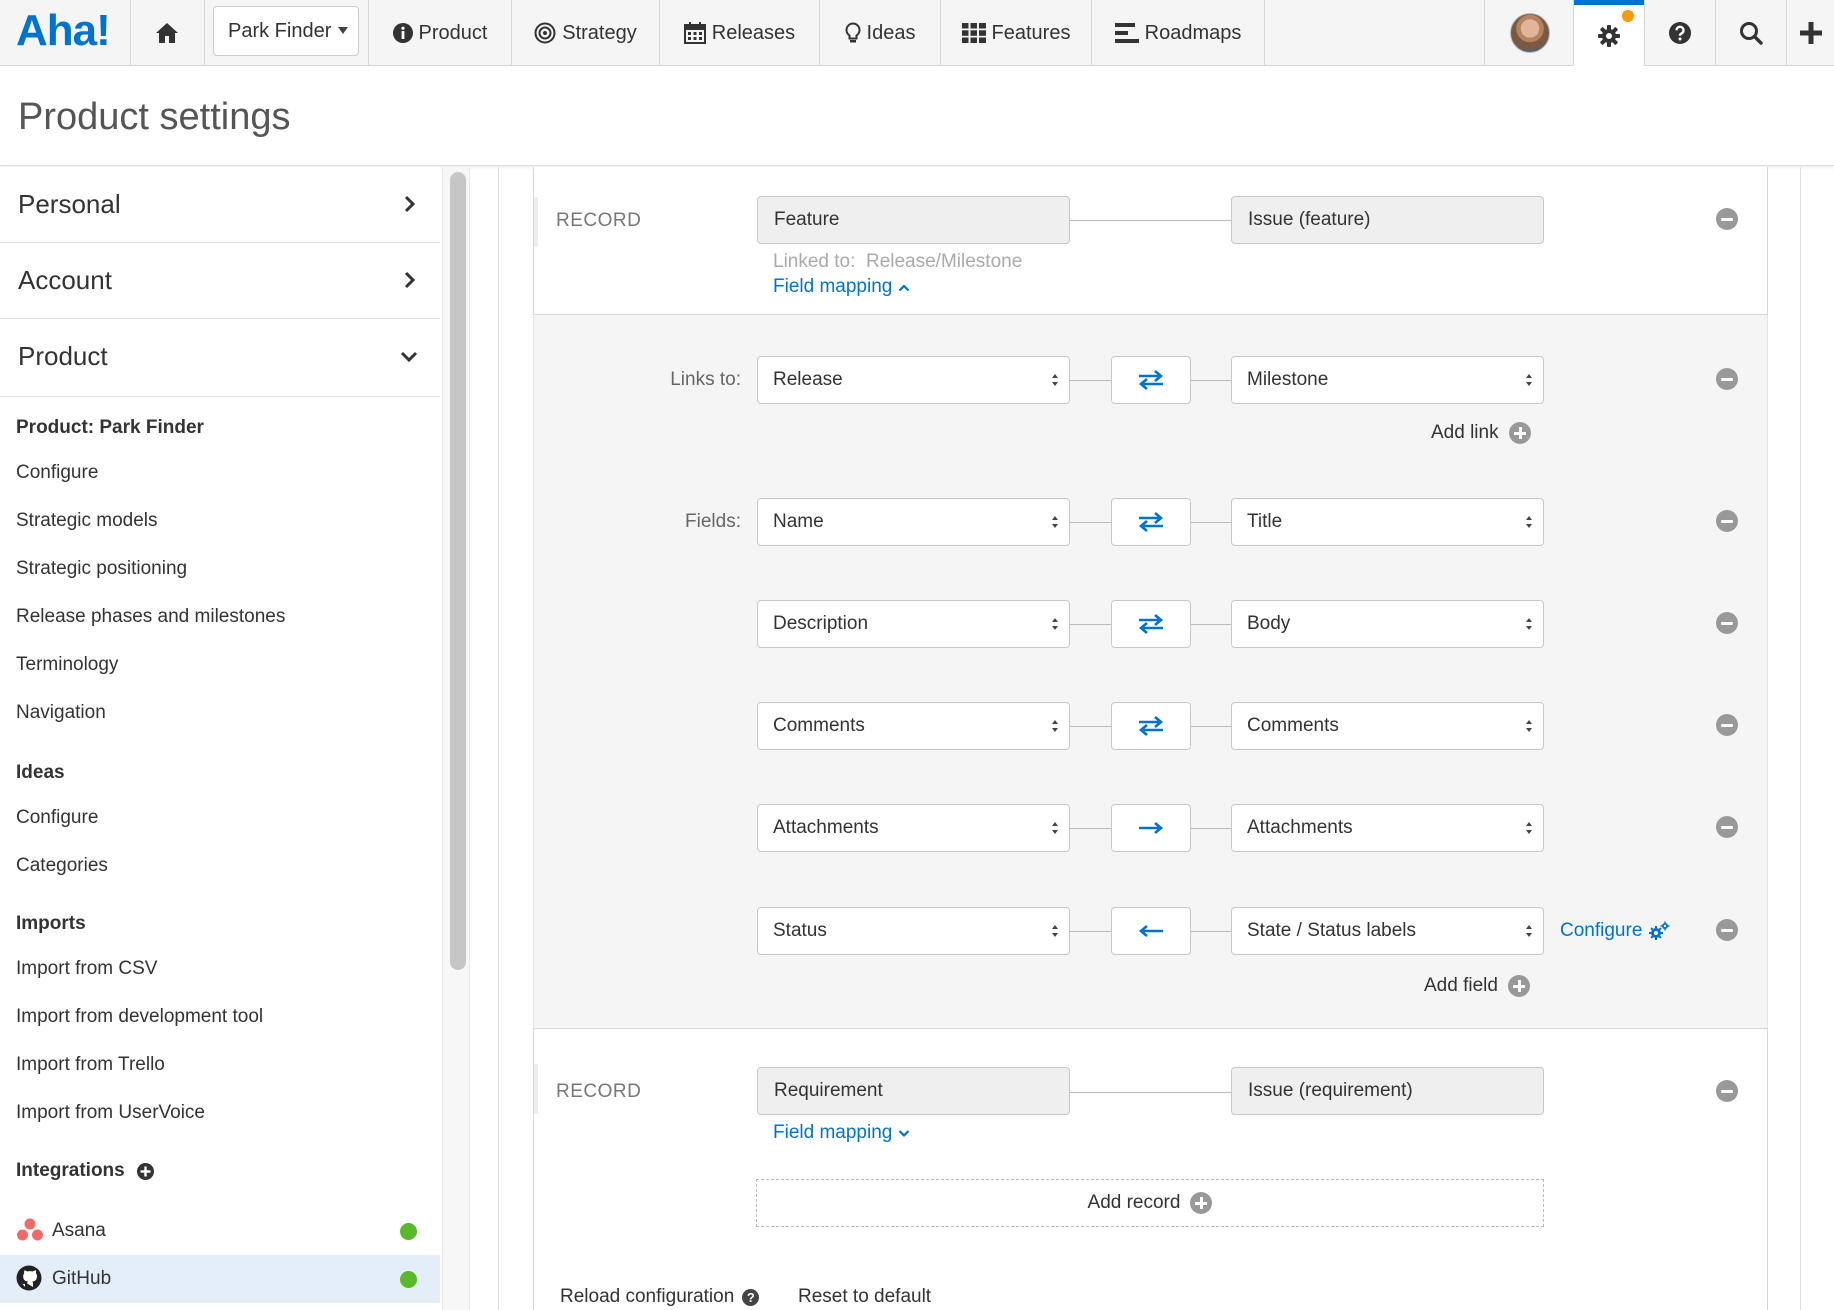 This screenshot has height=1310, width=1834. What do you see at coordinates (65, 280) in the screenshot?
I see `sidebar-section-label: Account` at bounding box center [65, 280].